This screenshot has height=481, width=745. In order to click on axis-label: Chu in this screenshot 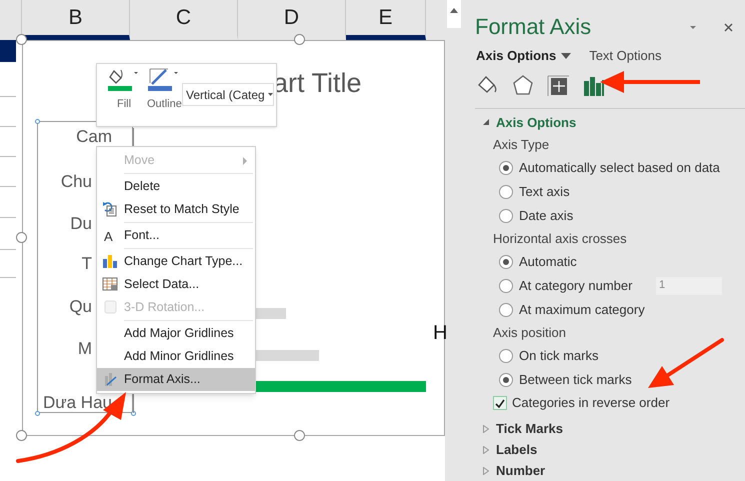, I will do `click(76, 181)`.